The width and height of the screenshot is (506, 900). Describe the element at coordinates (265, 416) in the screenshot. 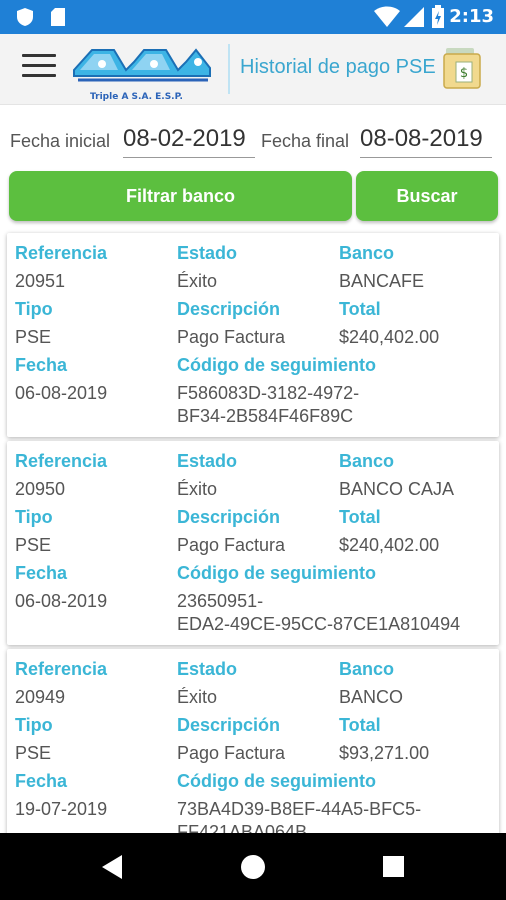

I see `tracking-value-line2: BF34-2B584F46F89C` at that location.